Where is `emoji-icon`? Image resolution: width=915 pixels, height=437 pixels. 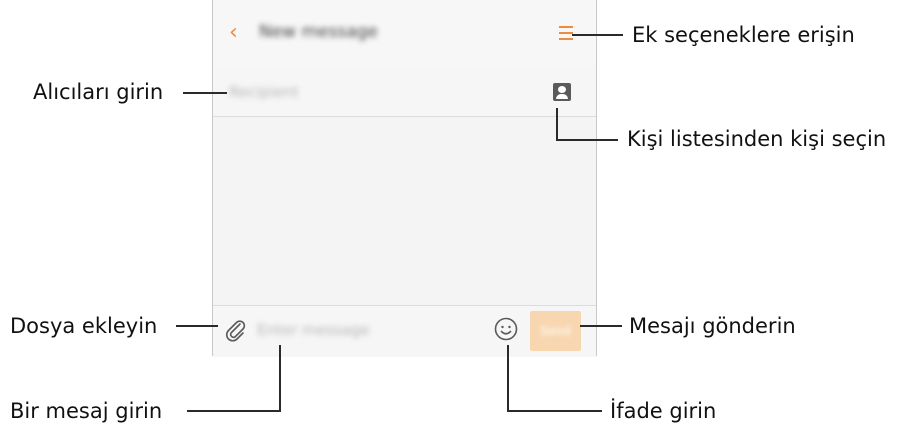 emoji-icon is located at coordinates (506, 329).